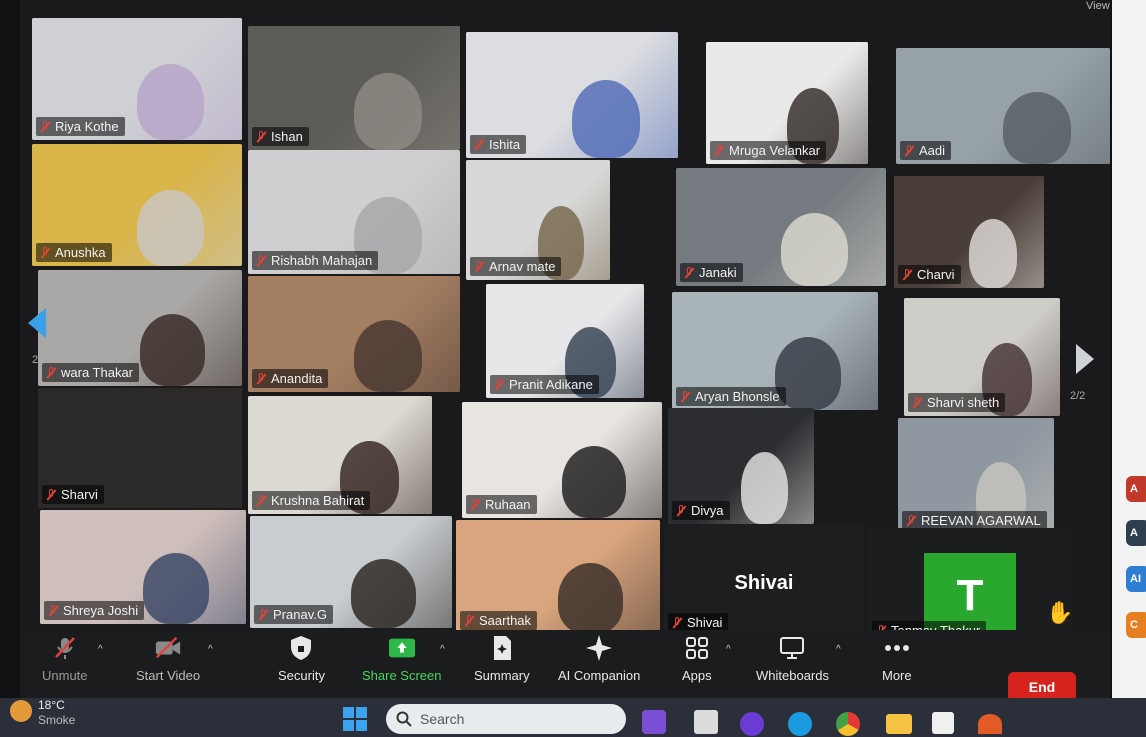  What do you see at coordinates (137, 205) in the screenshot?
I see `participant-tile: Anushka` at bounding box center [137, 205].